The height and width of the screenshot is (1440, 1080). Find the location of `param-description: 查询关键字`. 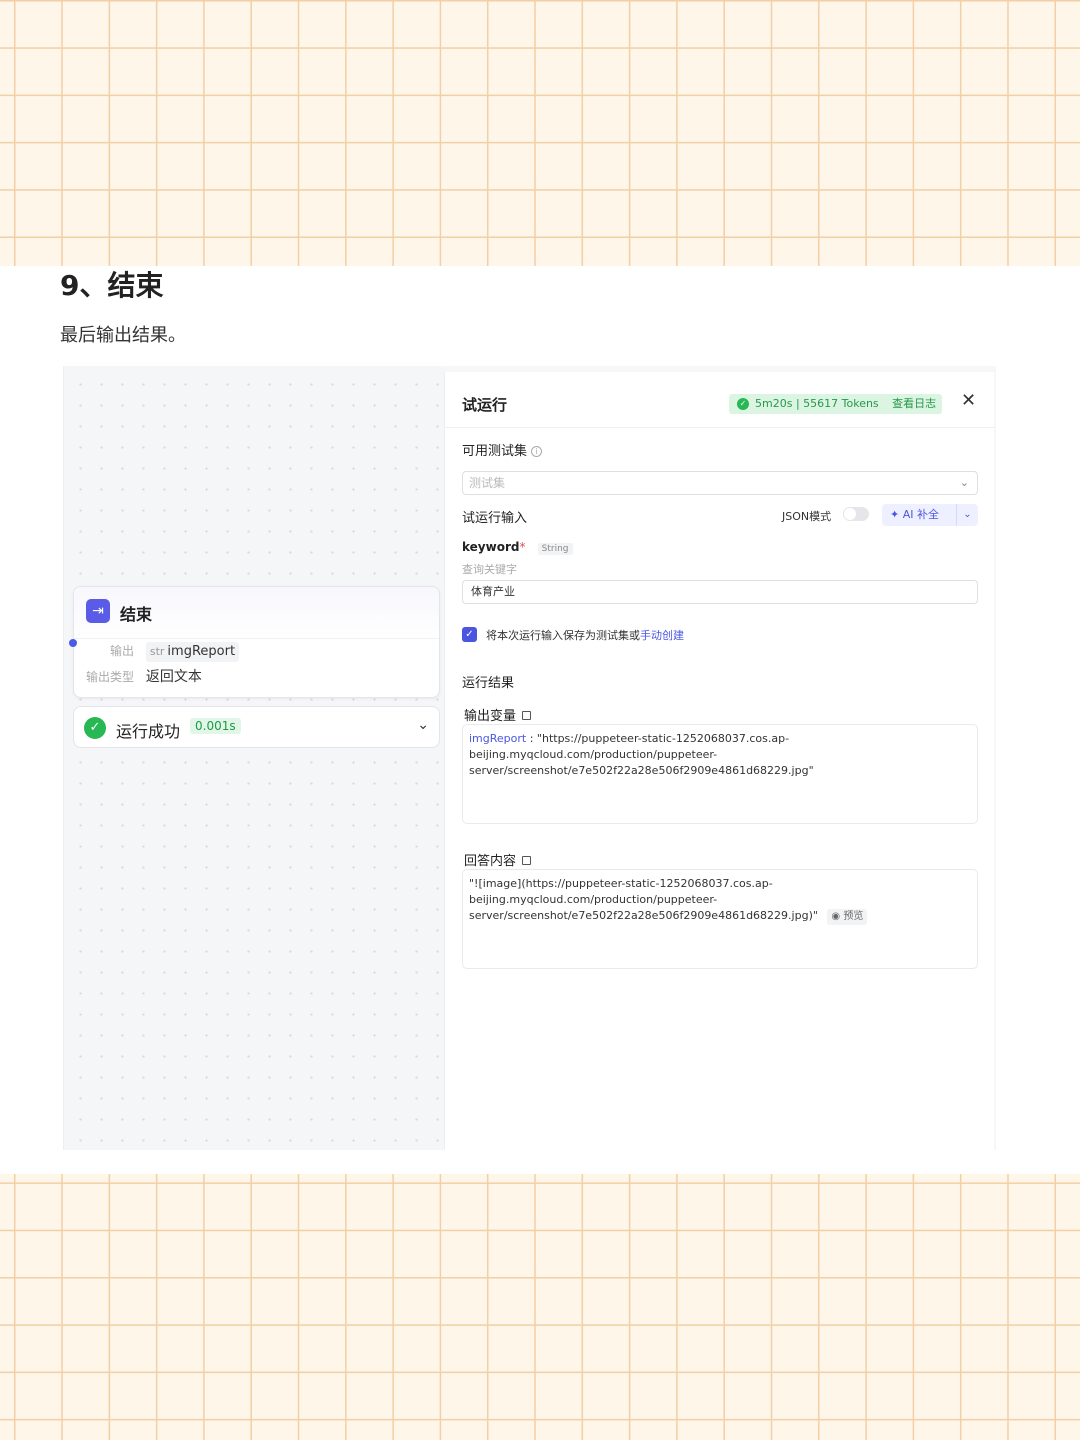

param-description: 查询关键字 is located at coordinates (489, 569).